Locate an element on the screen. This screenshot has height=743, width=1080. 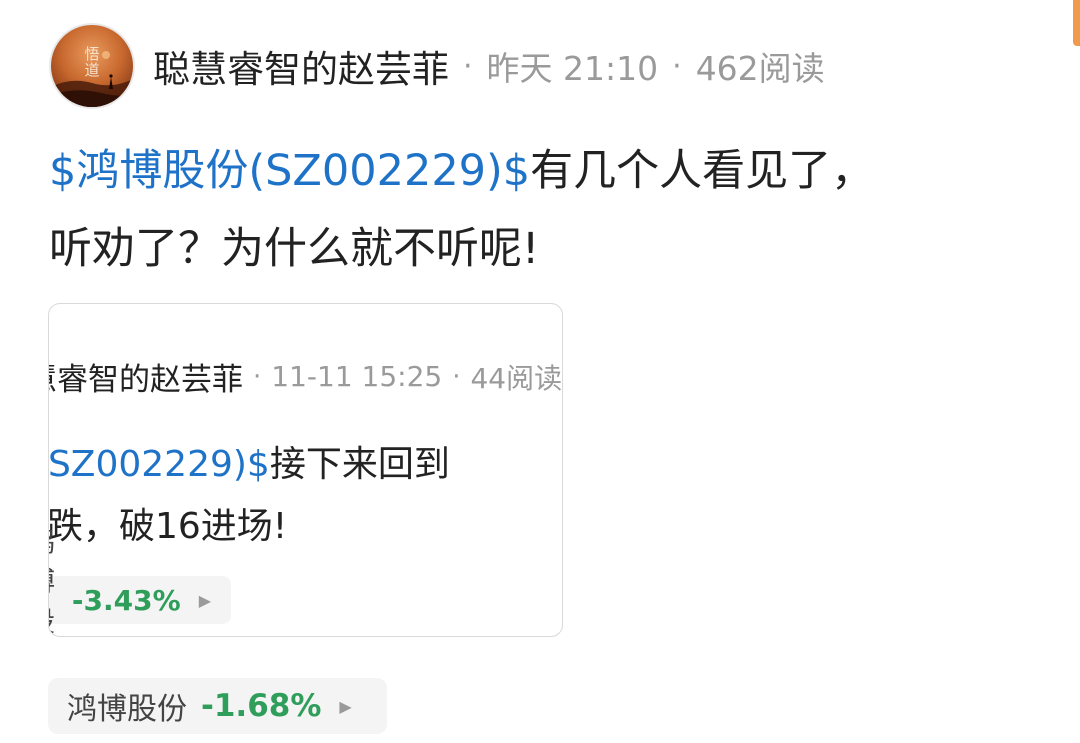
quoted-text-line2-content: 回调，不止跌，破16进场! is located at coordinates (168, 526).